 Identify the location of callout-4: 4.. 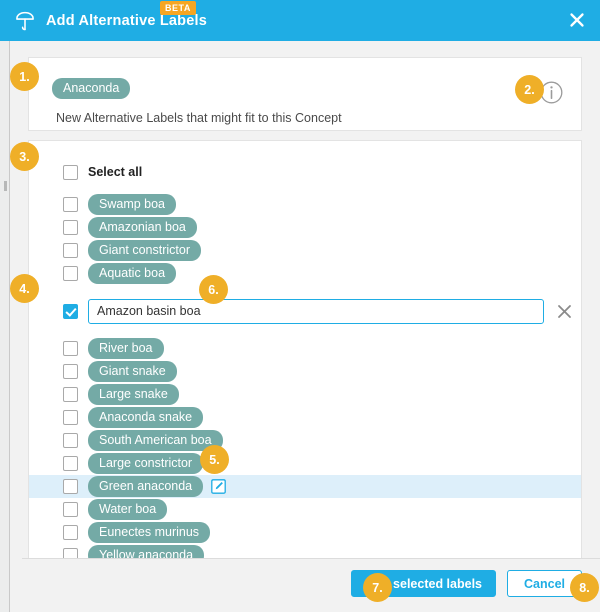
(24, 288).